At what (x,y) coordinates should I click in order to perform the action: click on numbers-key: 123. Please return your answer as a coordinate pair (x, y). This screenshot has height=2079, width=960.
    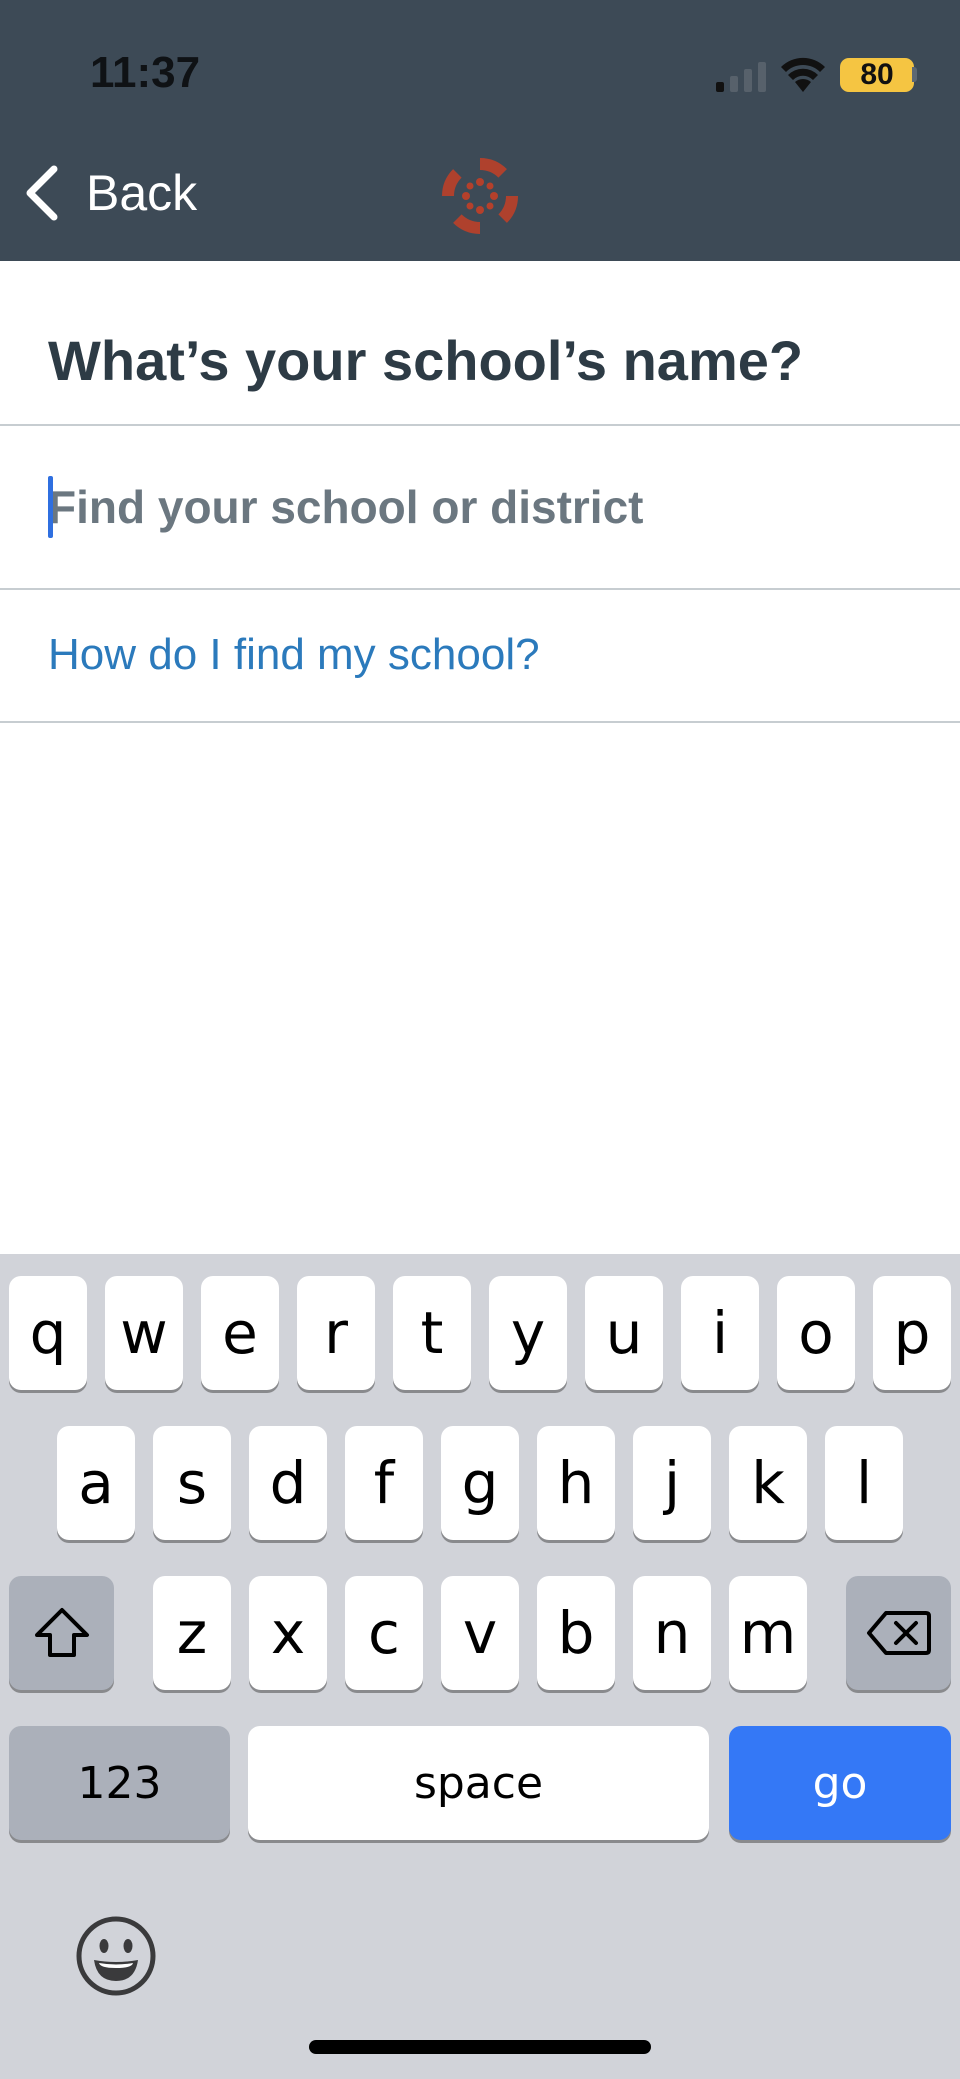
    Looking at the image, I should click on (119, 1783).